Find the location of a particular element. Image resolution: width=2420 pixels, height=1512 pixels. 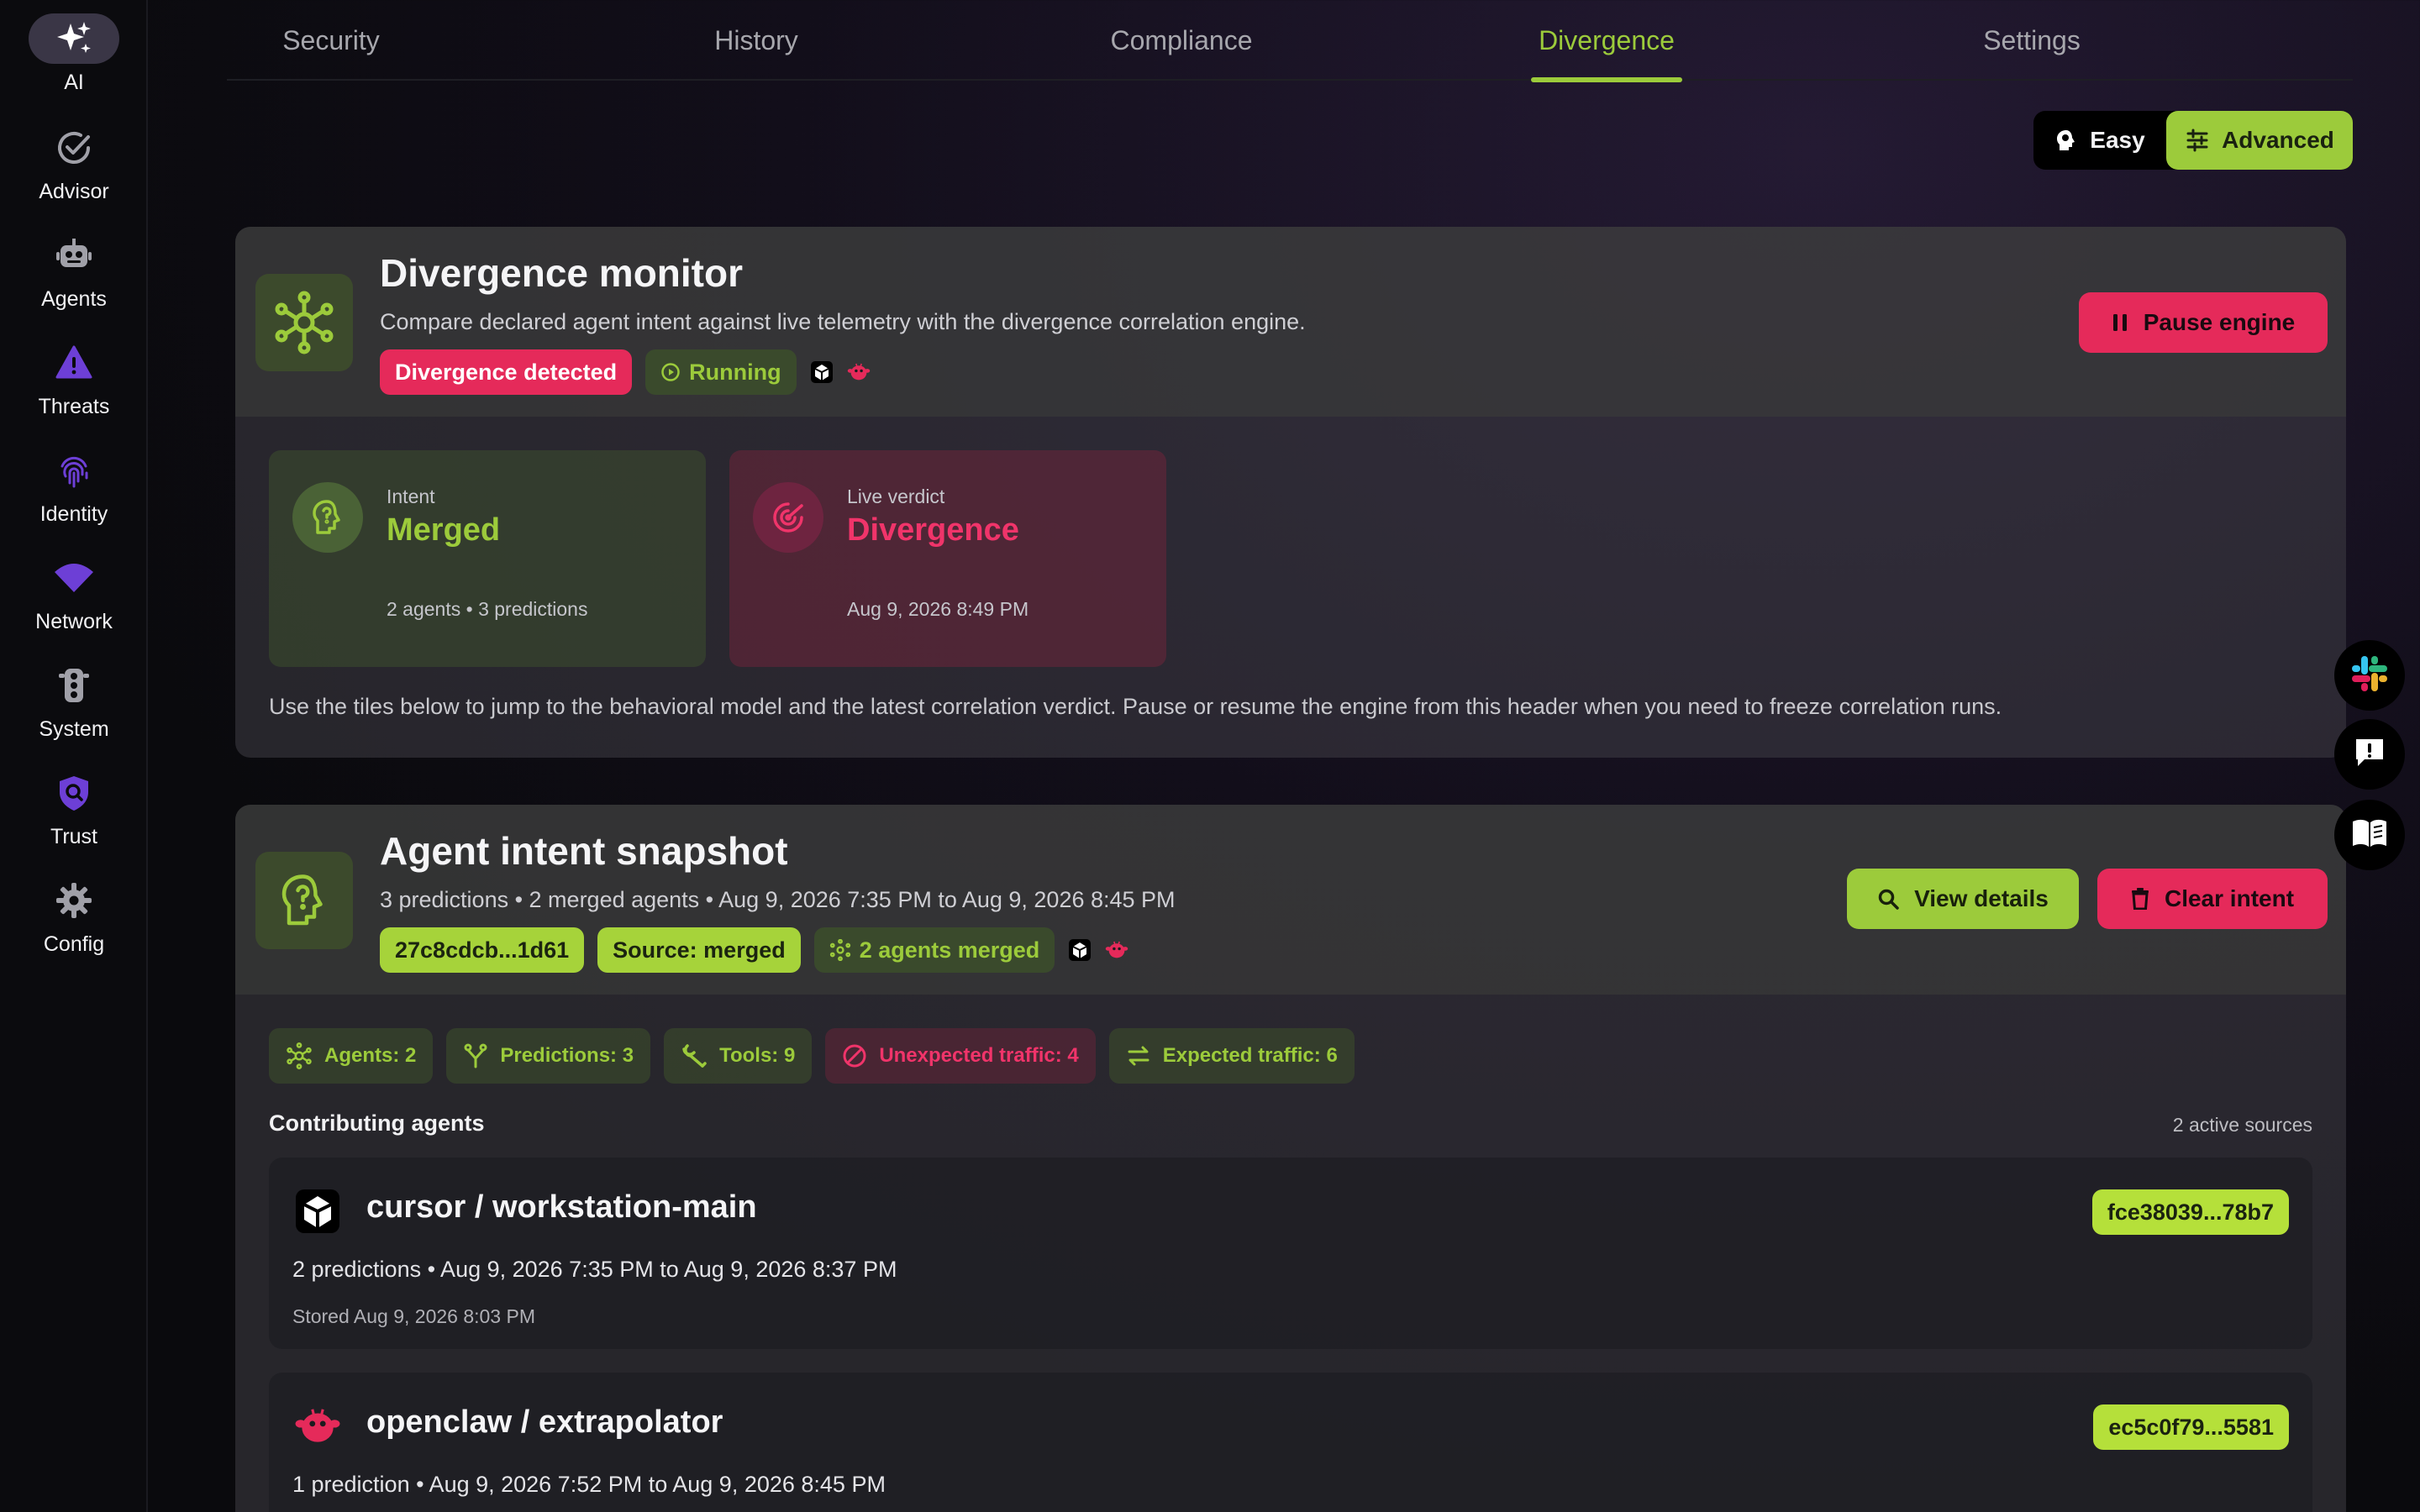

agent-name: openclaw / extrapolator is located at coordinates (544, 1422).